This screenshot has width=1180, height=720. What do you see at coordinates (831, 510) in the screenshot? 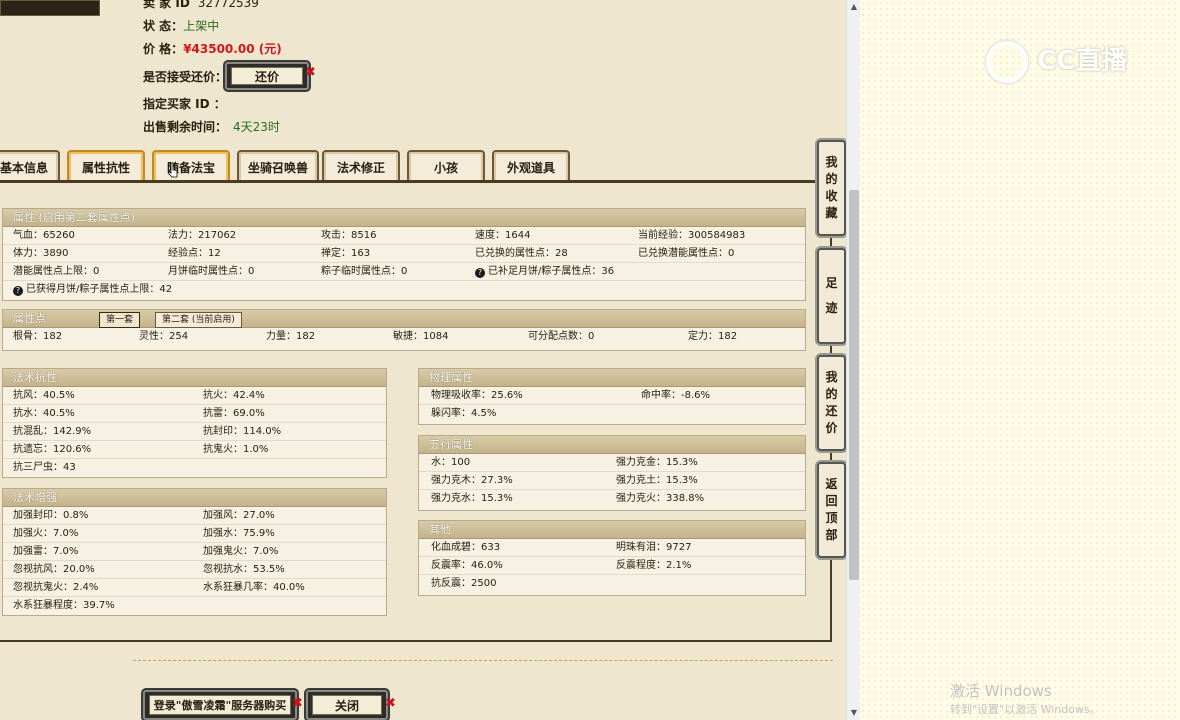
I see `back-to-top-button: 返回顶部` at bounding box center [831, 510].